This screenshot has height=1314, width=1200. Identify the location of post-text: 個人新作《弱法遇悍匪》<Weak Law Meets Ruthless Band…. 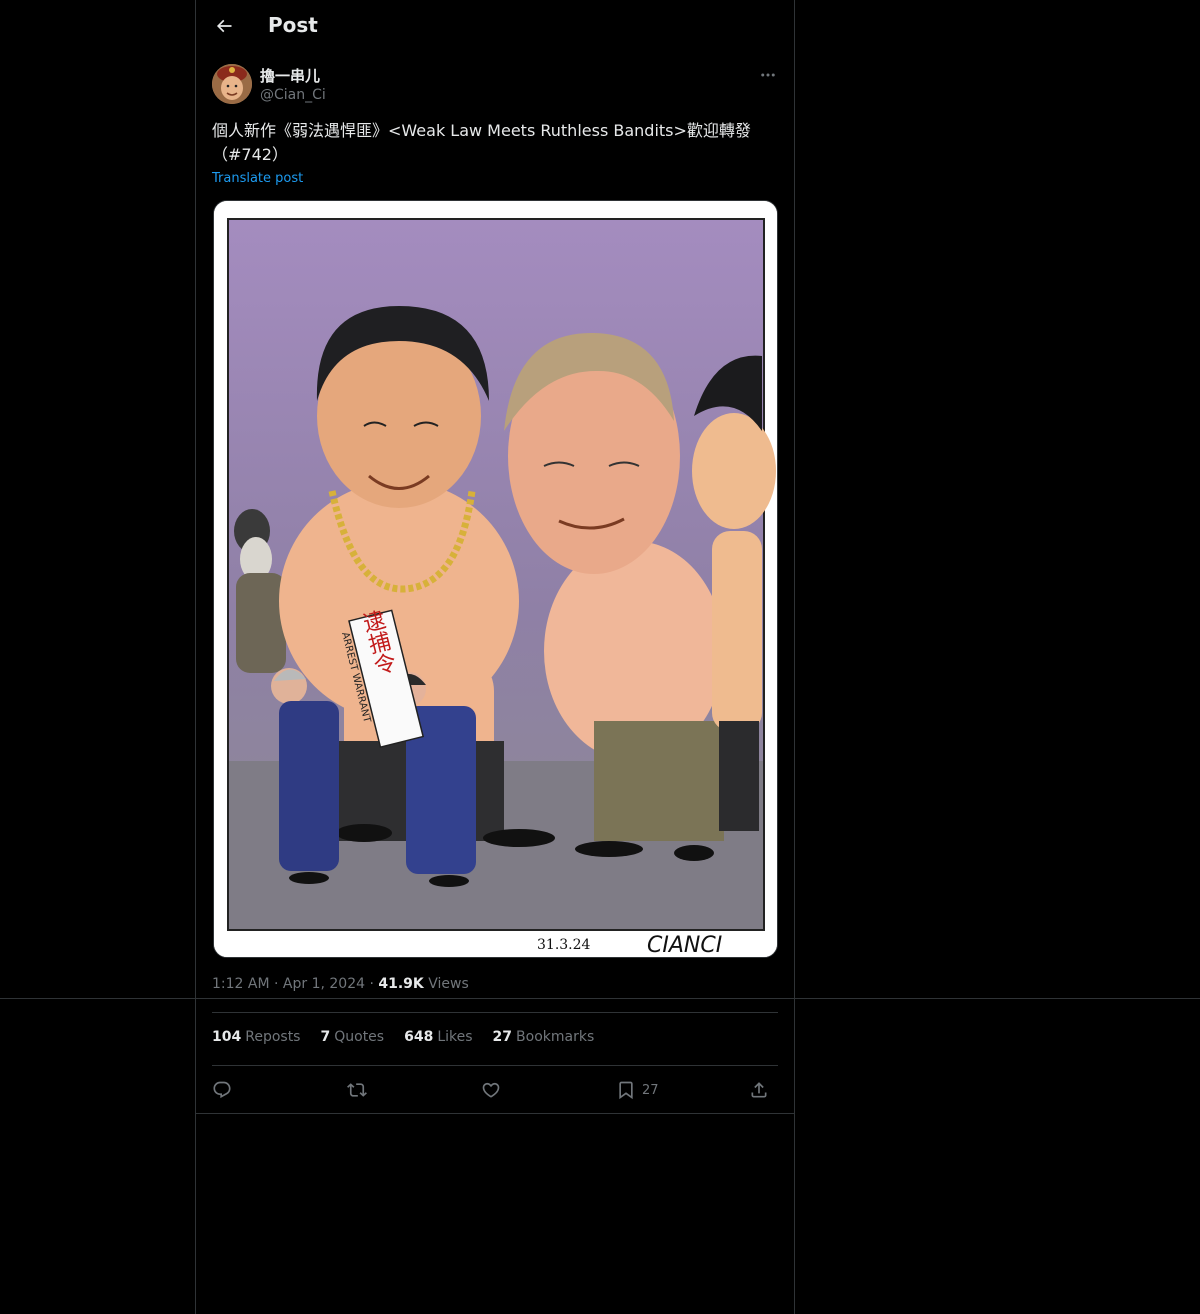
(481, 142).